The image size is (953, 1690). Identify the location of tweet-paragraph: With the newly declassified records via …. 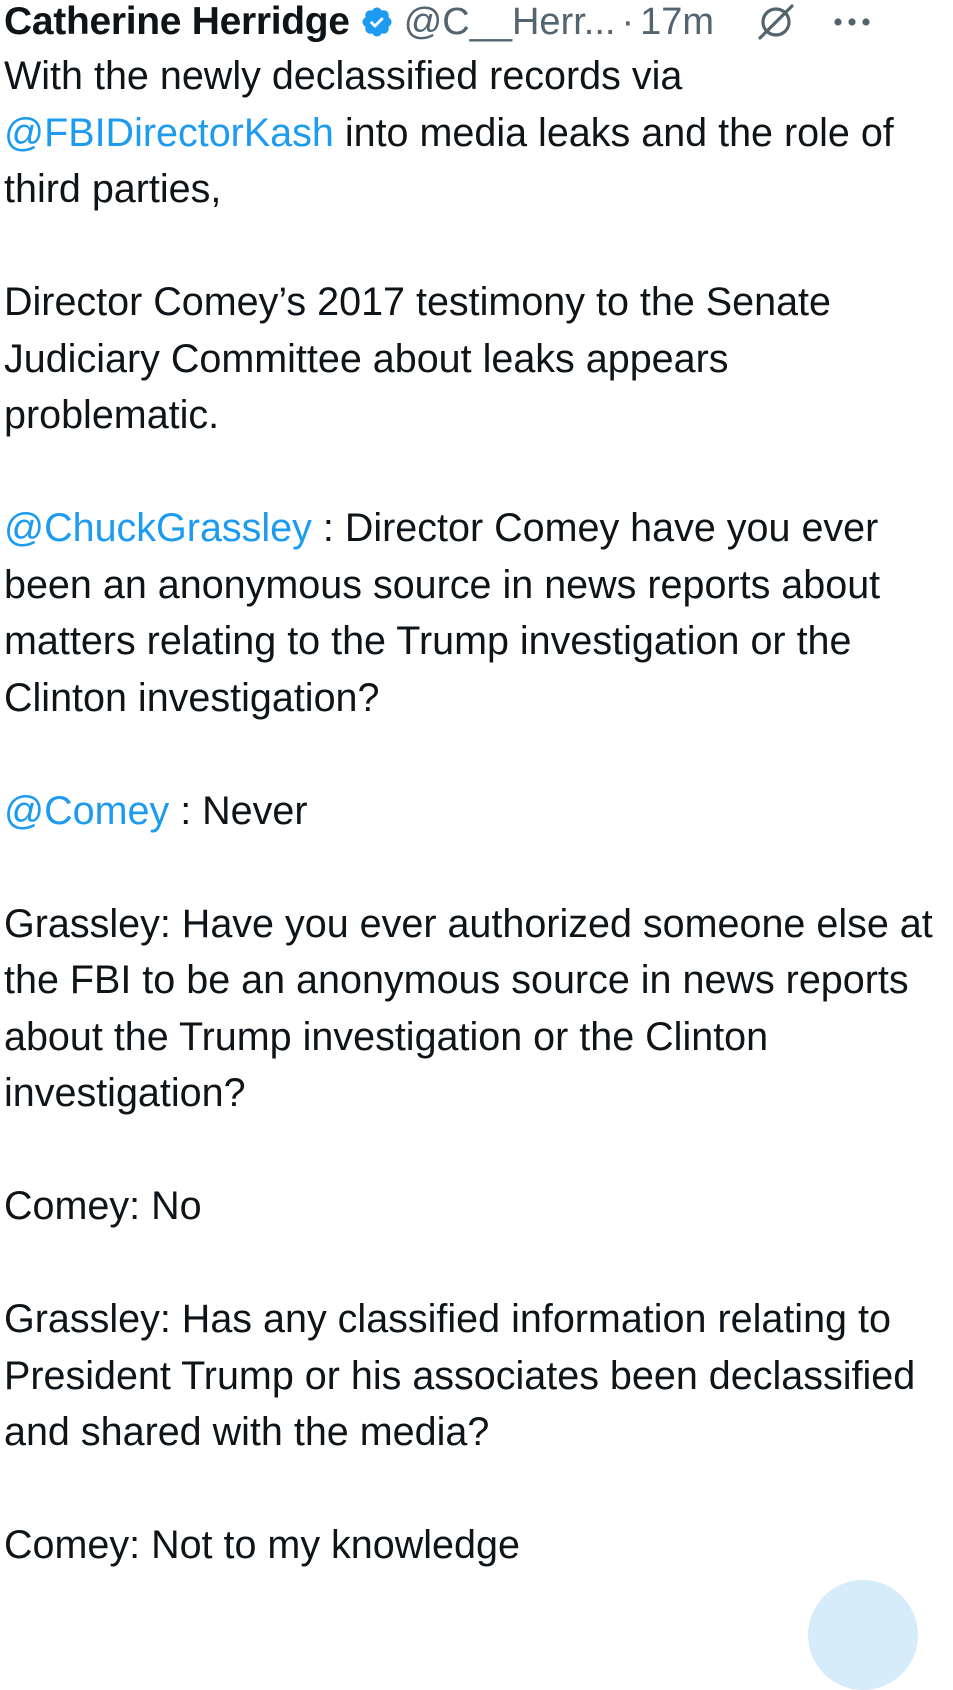
(476, 133).